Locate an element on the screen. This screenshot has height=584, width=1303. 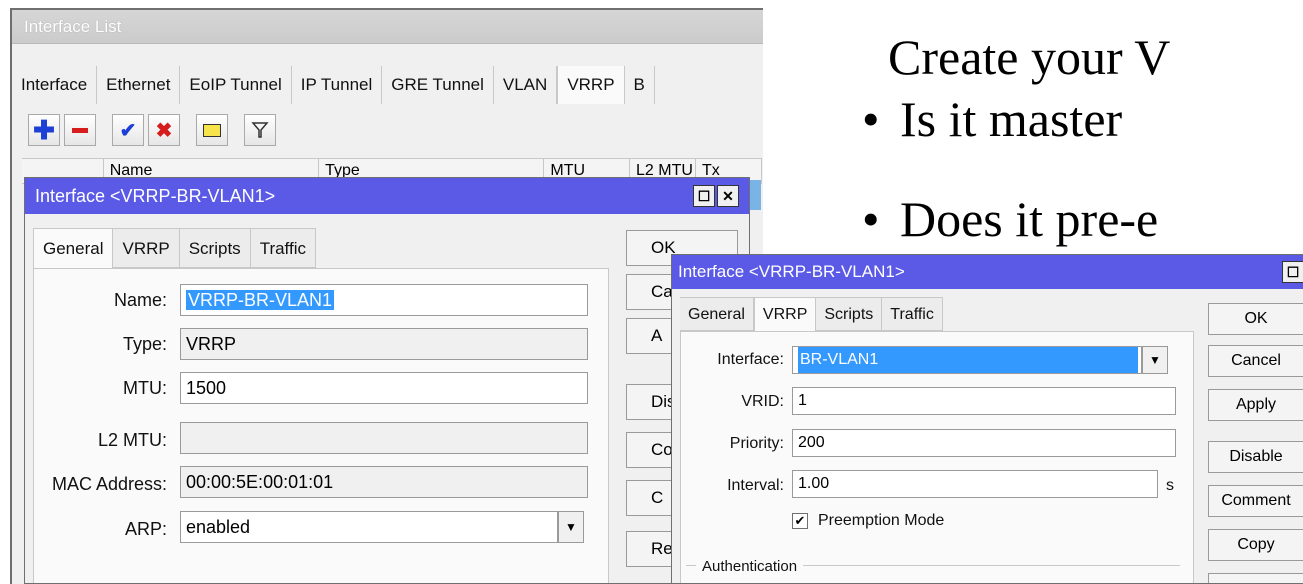
dialog-vrrp-title: Interface <VRRP-BR-VLAN1> is located at coordinates (987, 272).